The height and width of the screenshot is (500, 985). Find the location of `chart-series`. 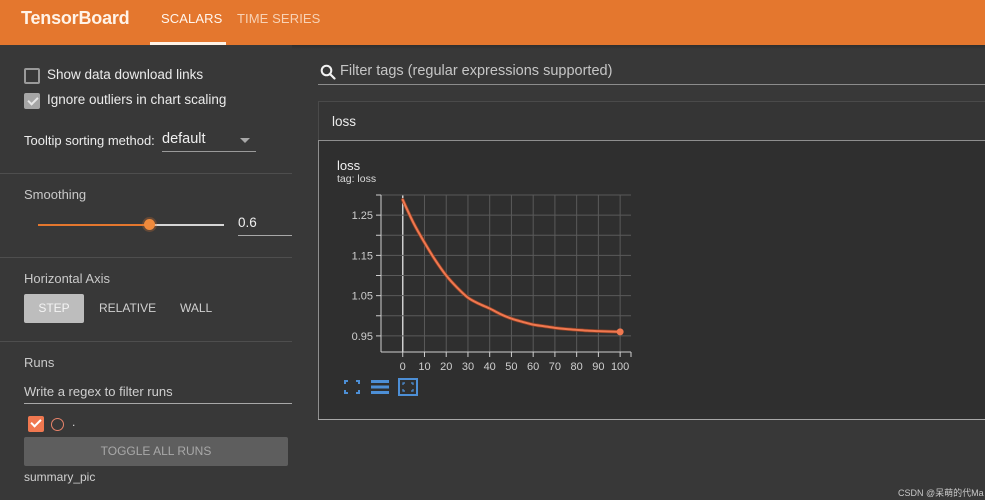

chart-series is located at coordinates (512, 267).